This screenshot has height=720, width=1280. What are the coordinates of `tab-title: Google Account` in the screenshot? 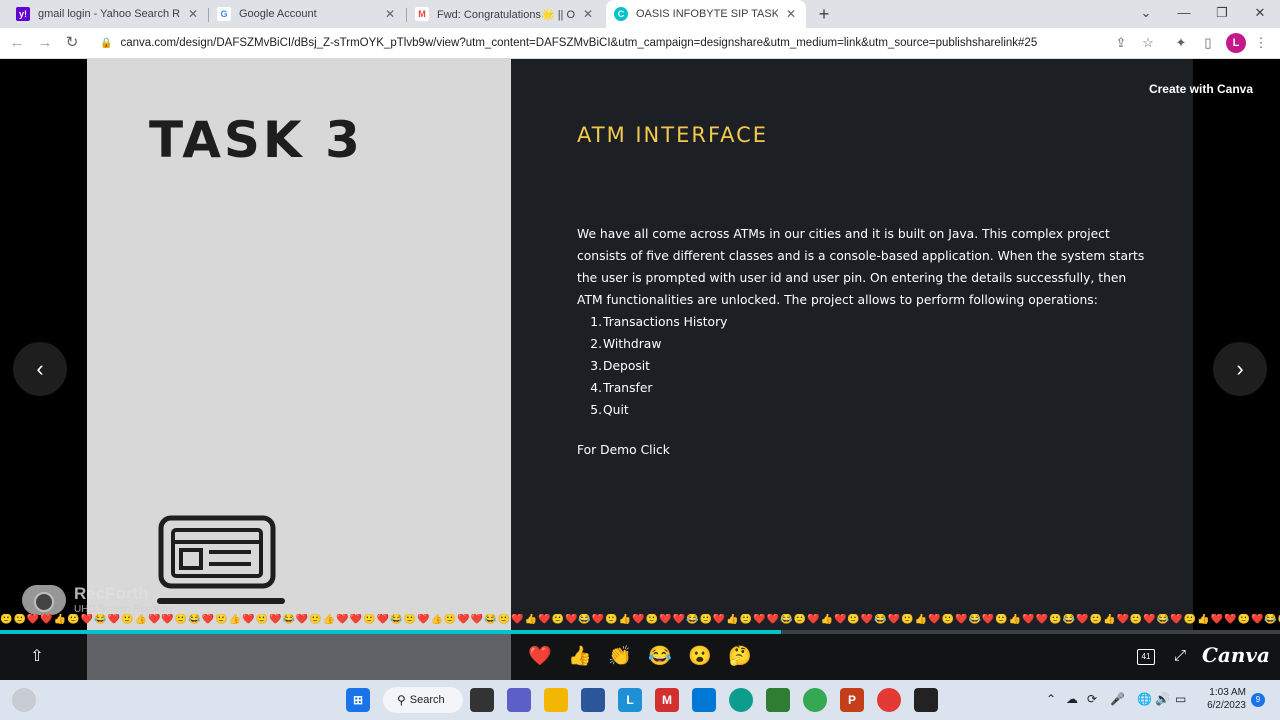 It's located at (278, 14).